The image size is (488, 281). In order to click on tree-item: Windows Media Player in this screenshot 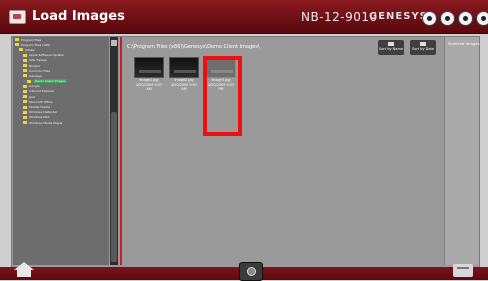, I will do `click(61, 122)`.